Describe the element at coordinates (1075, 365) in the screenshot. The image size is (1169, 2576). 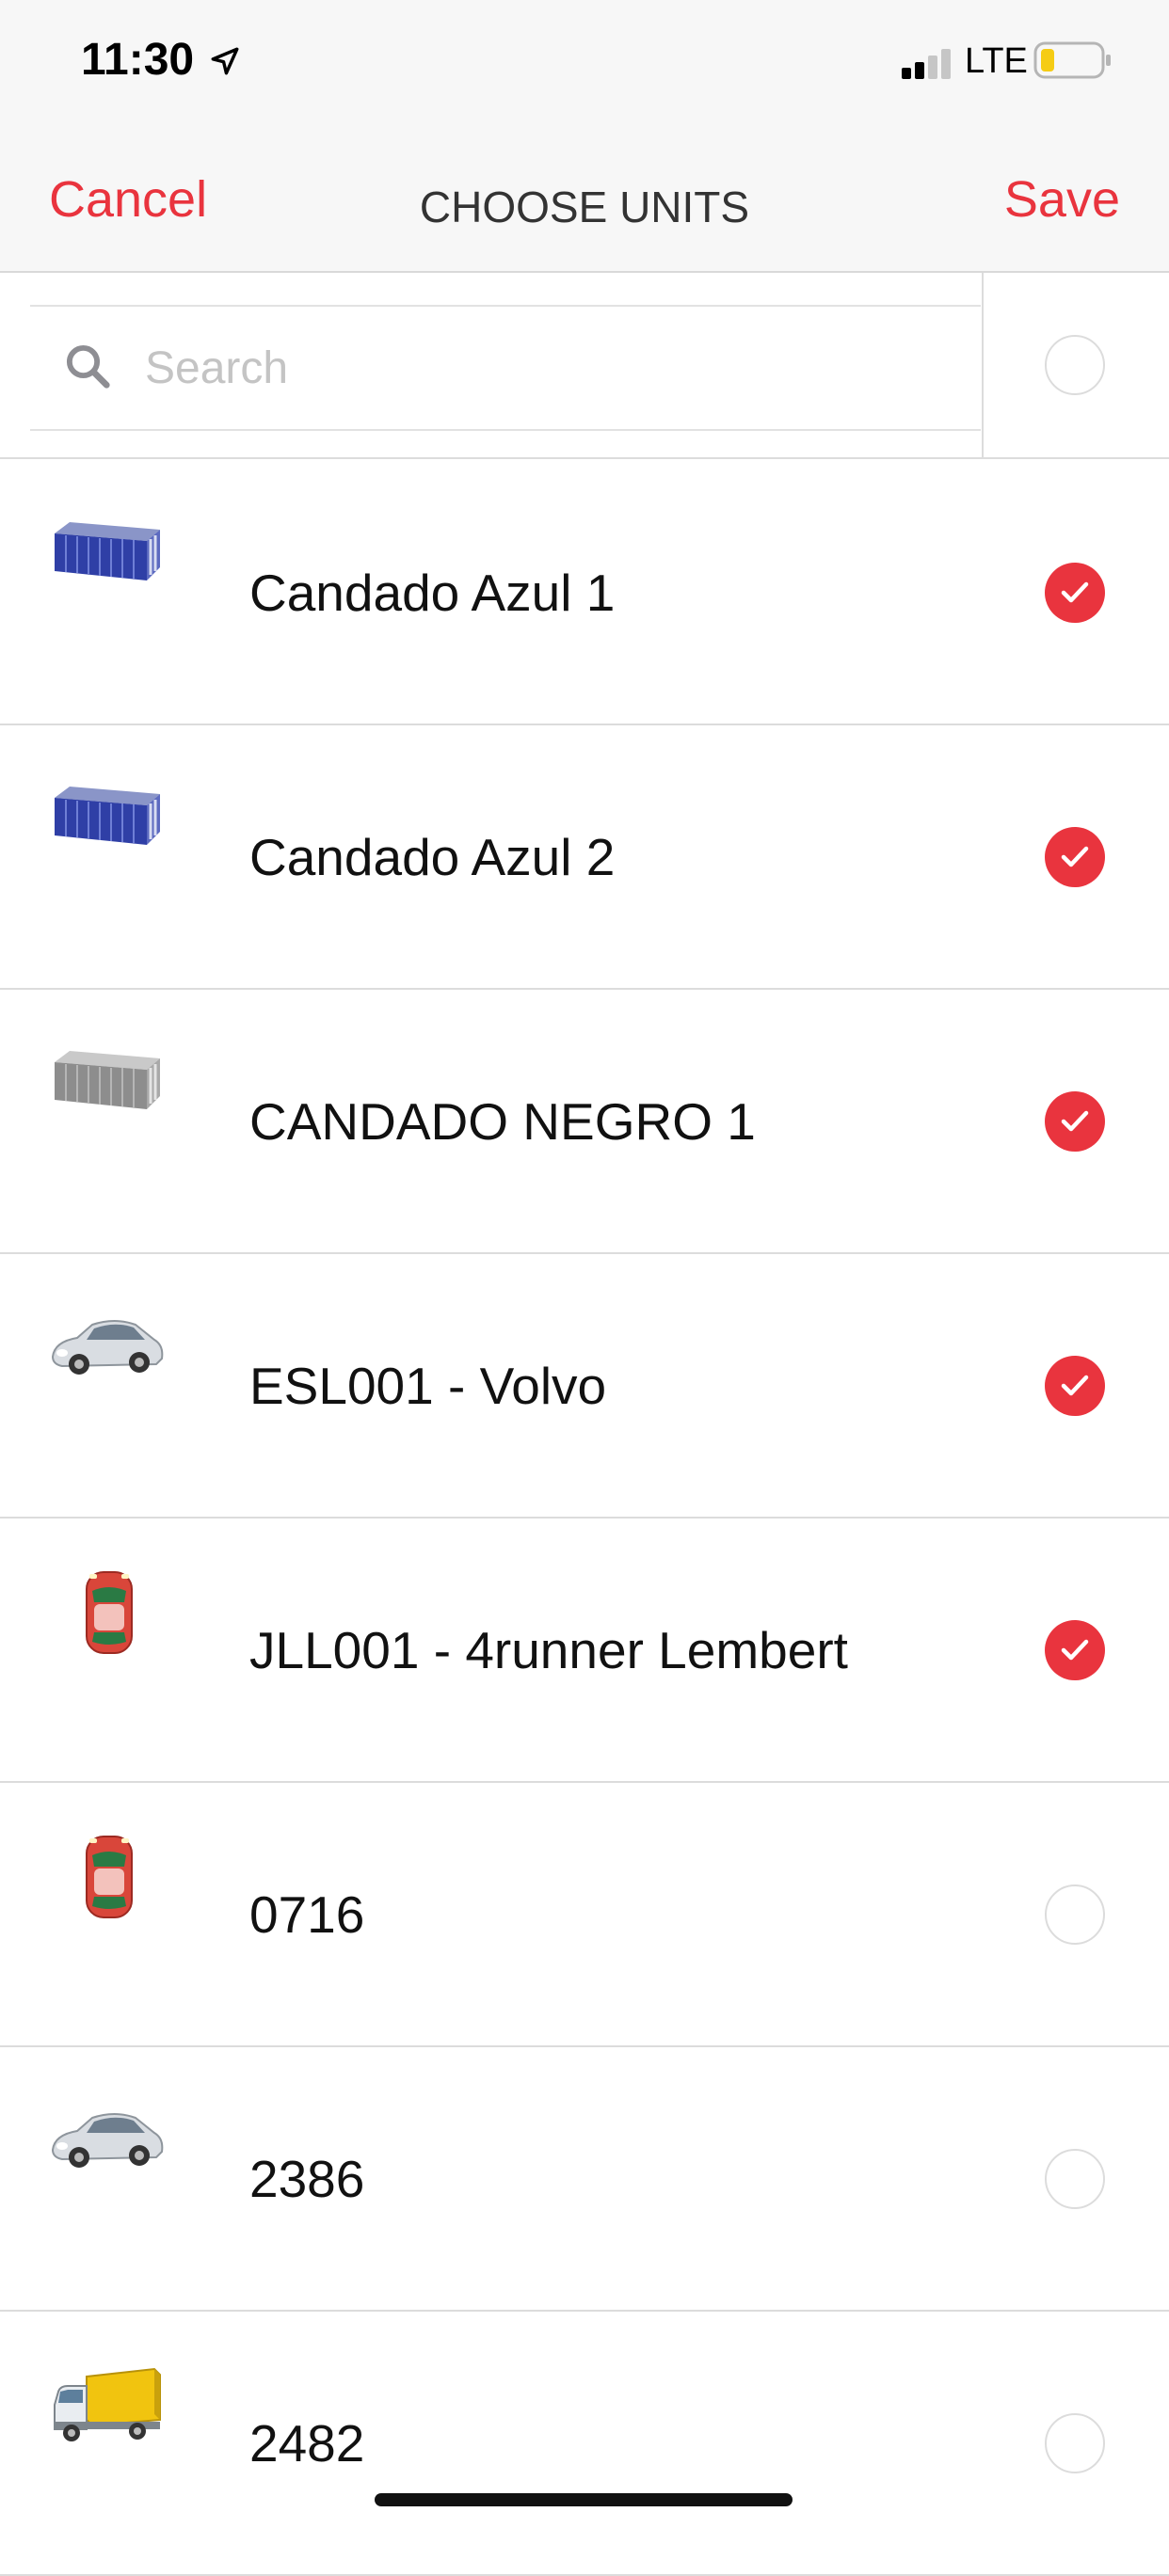
I see `select-all-checkbox` at that location.